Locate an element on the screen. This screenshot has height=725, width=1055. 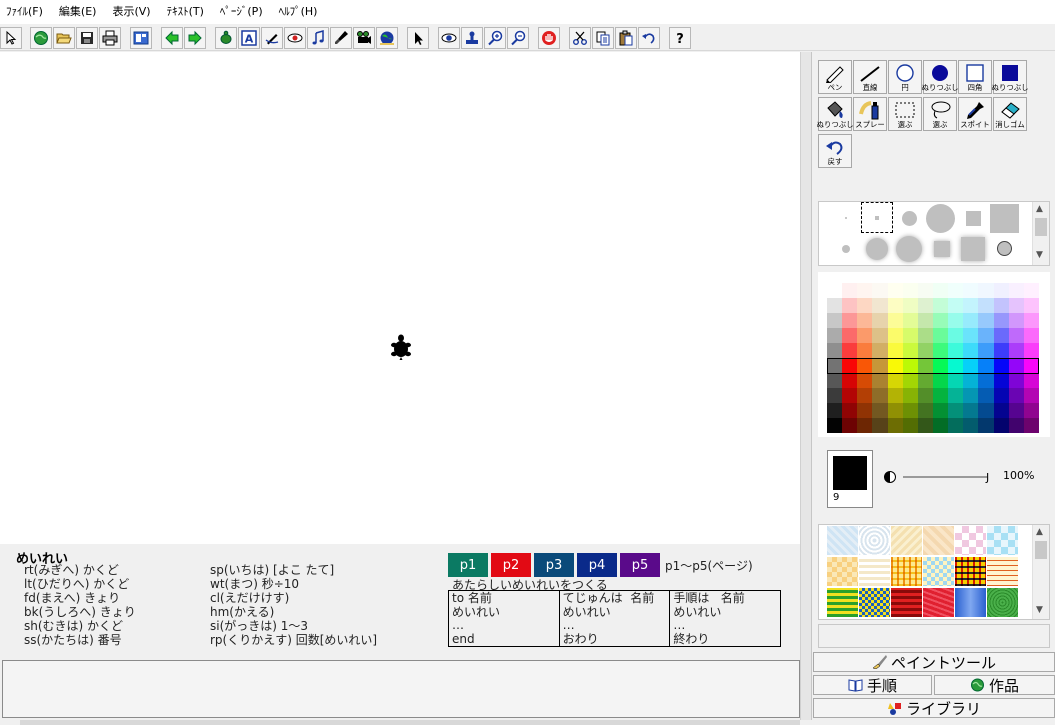
cut-button is located at coordinates (580, 38).